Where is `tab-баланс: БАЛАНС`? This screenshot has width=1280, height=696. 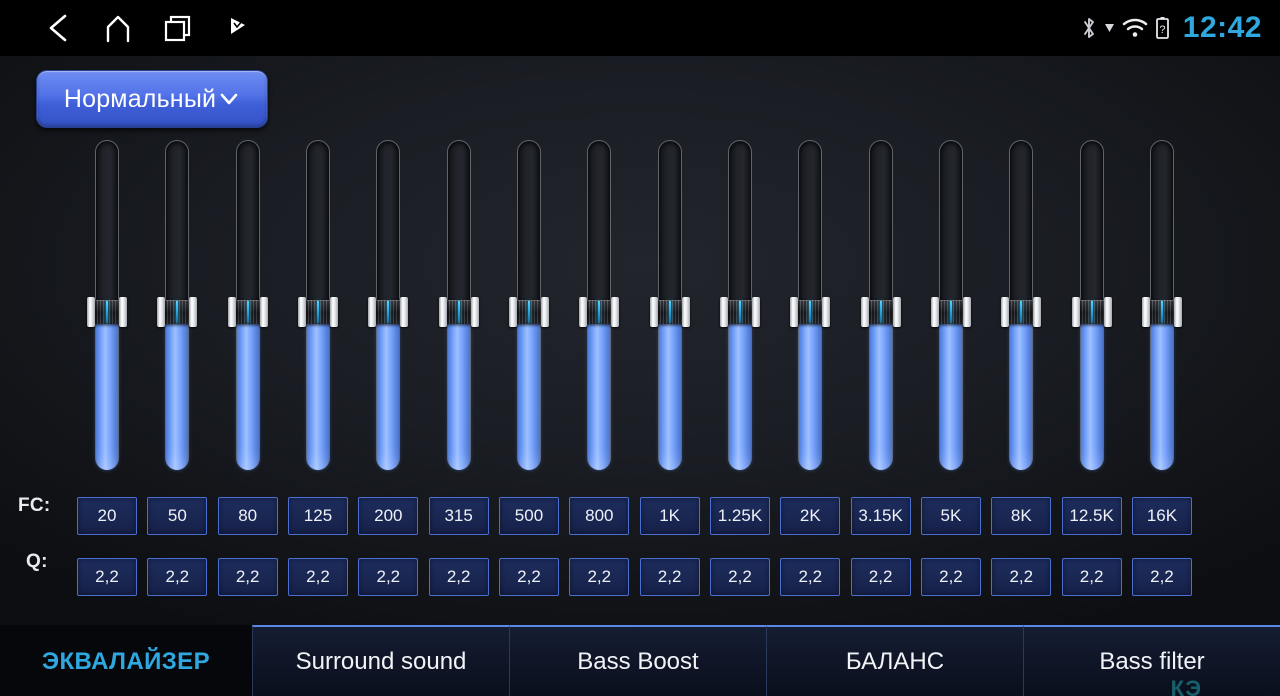
tab-баланс: БАЛАНС is located at coordinates (894, 660).